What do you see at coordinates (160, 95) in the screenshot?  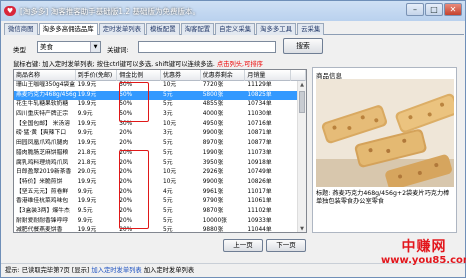 I see `table-row: 燕麦巧克力468g/456g 19.9元 50% 5元 5800张 10825单` at bounding box center [160, 95].